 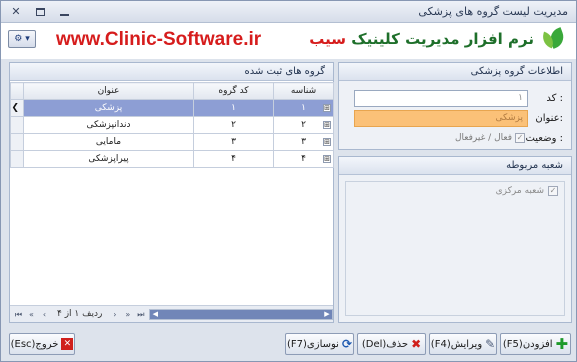 I want to click on maximize-icon, so click(x=40, y=11).